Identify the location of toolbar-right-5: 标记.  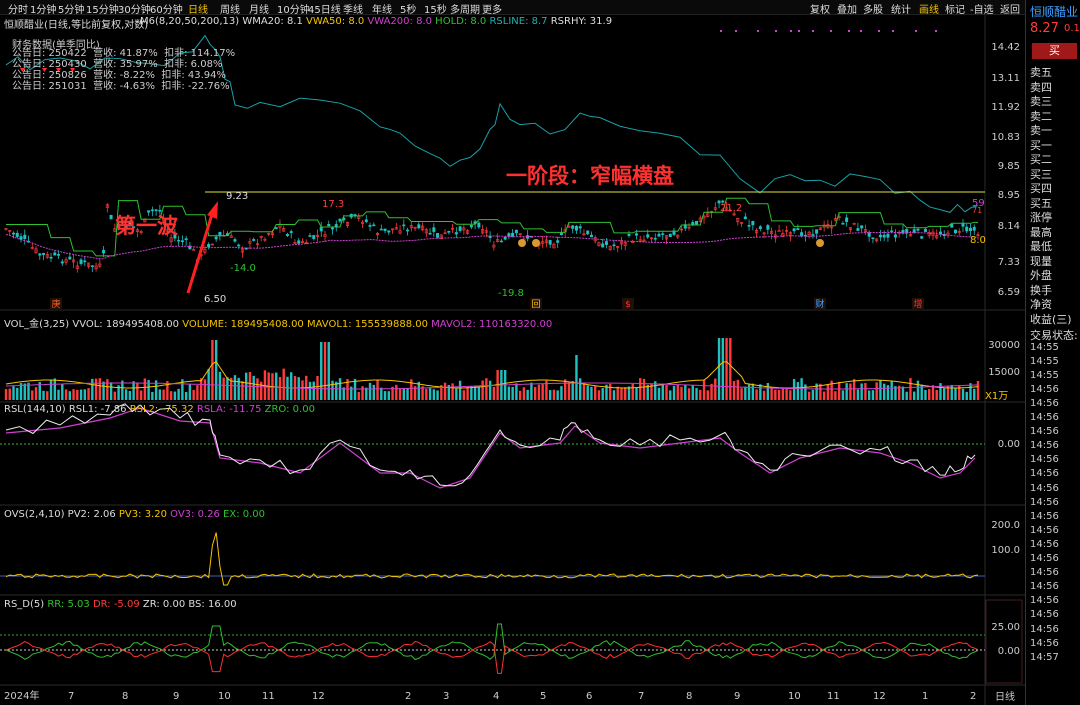
(955, 8).